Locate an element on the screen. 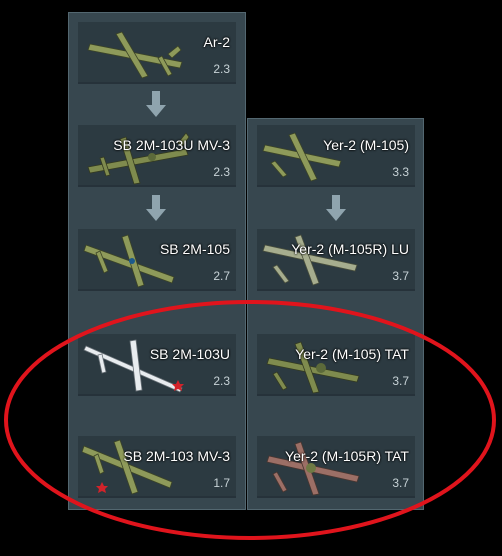 The width and height of the screenshot is (502, 556). vehicle-name: SB 2M-103 MV-3 is located at coordinates (176, 456).